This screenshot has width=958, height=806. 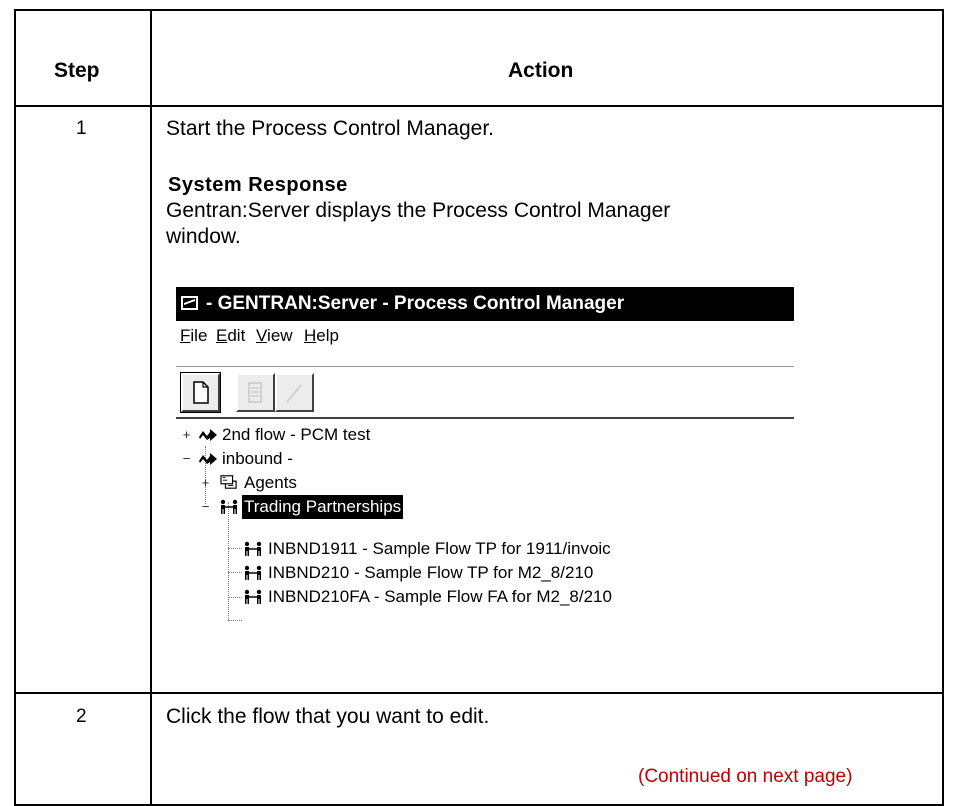 I want to click on new-document-icon, so click(x=201, y=392).